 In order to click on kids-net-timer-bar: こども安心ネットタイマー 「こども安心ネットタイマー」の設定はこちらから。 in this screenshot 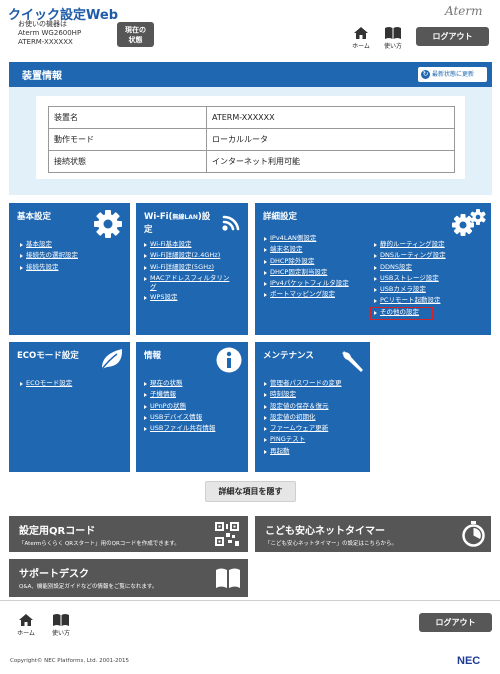, I will do `click(373, 534)`.